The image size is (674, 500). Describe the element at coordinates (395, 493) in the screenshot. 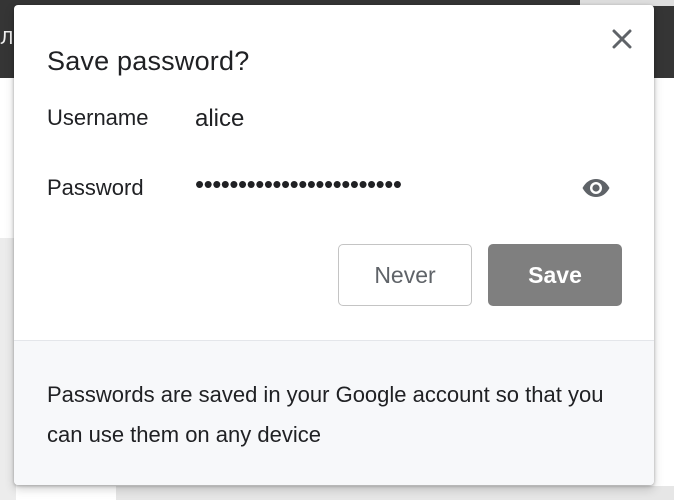

I see `page-background-bottom` at that location.